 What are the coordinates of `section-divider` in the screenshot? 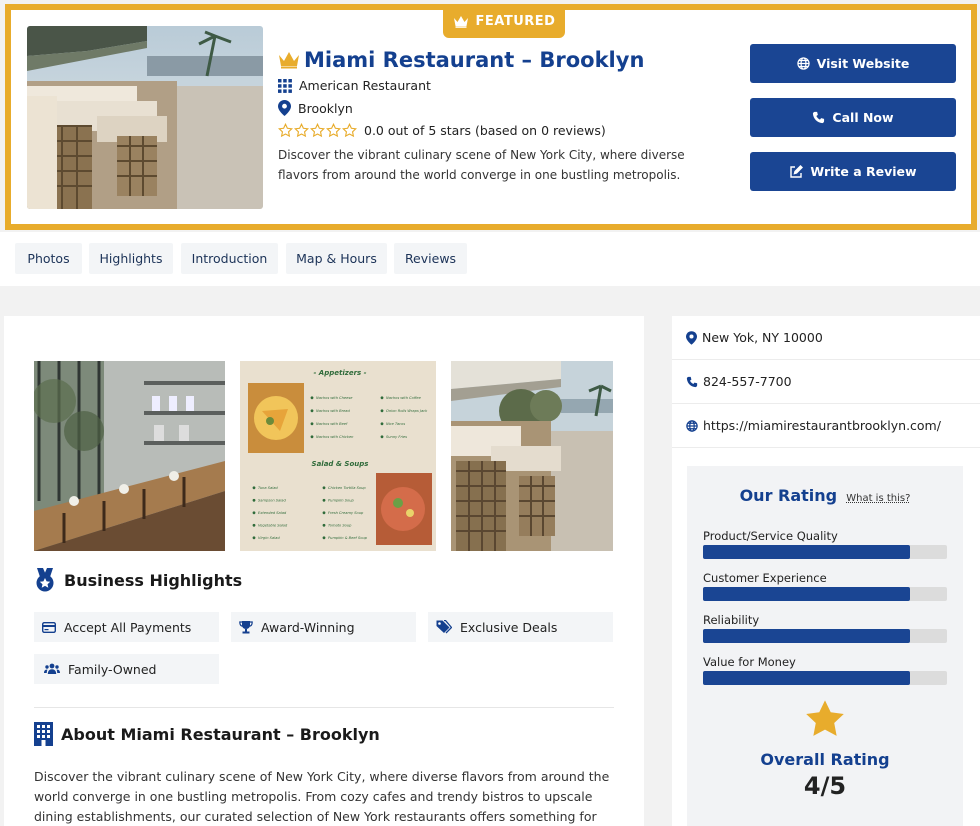 It's located at (324, 707).